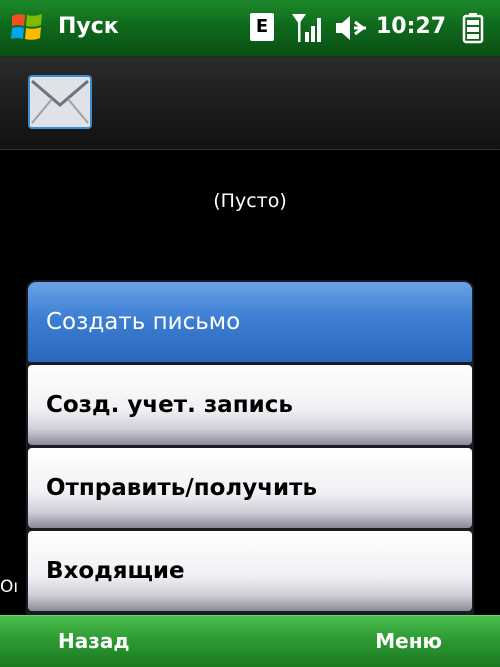 Image resolution: width=500 pixels, height=667 pixels. What do you see at coordinates (250, 488) in the screenshot?
I see `menu-item-send-receive: Отправить/получить` at bounding box center [250, 488].